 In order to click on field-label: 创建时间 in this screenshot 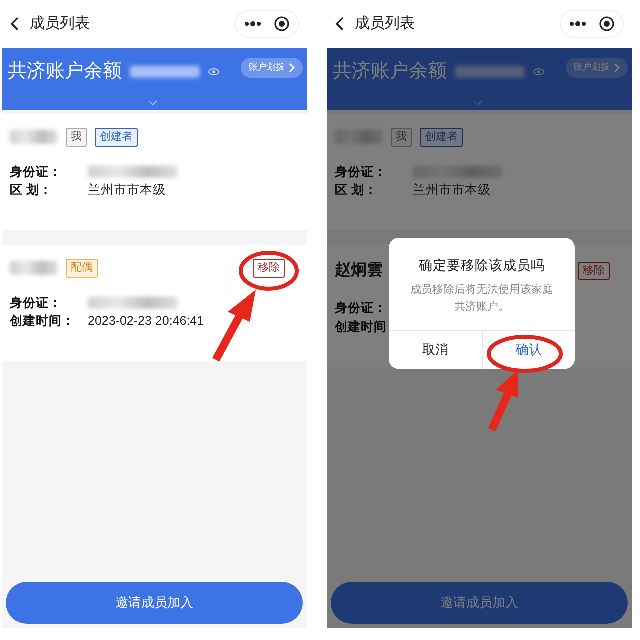, I will do `click(361, 327)`.